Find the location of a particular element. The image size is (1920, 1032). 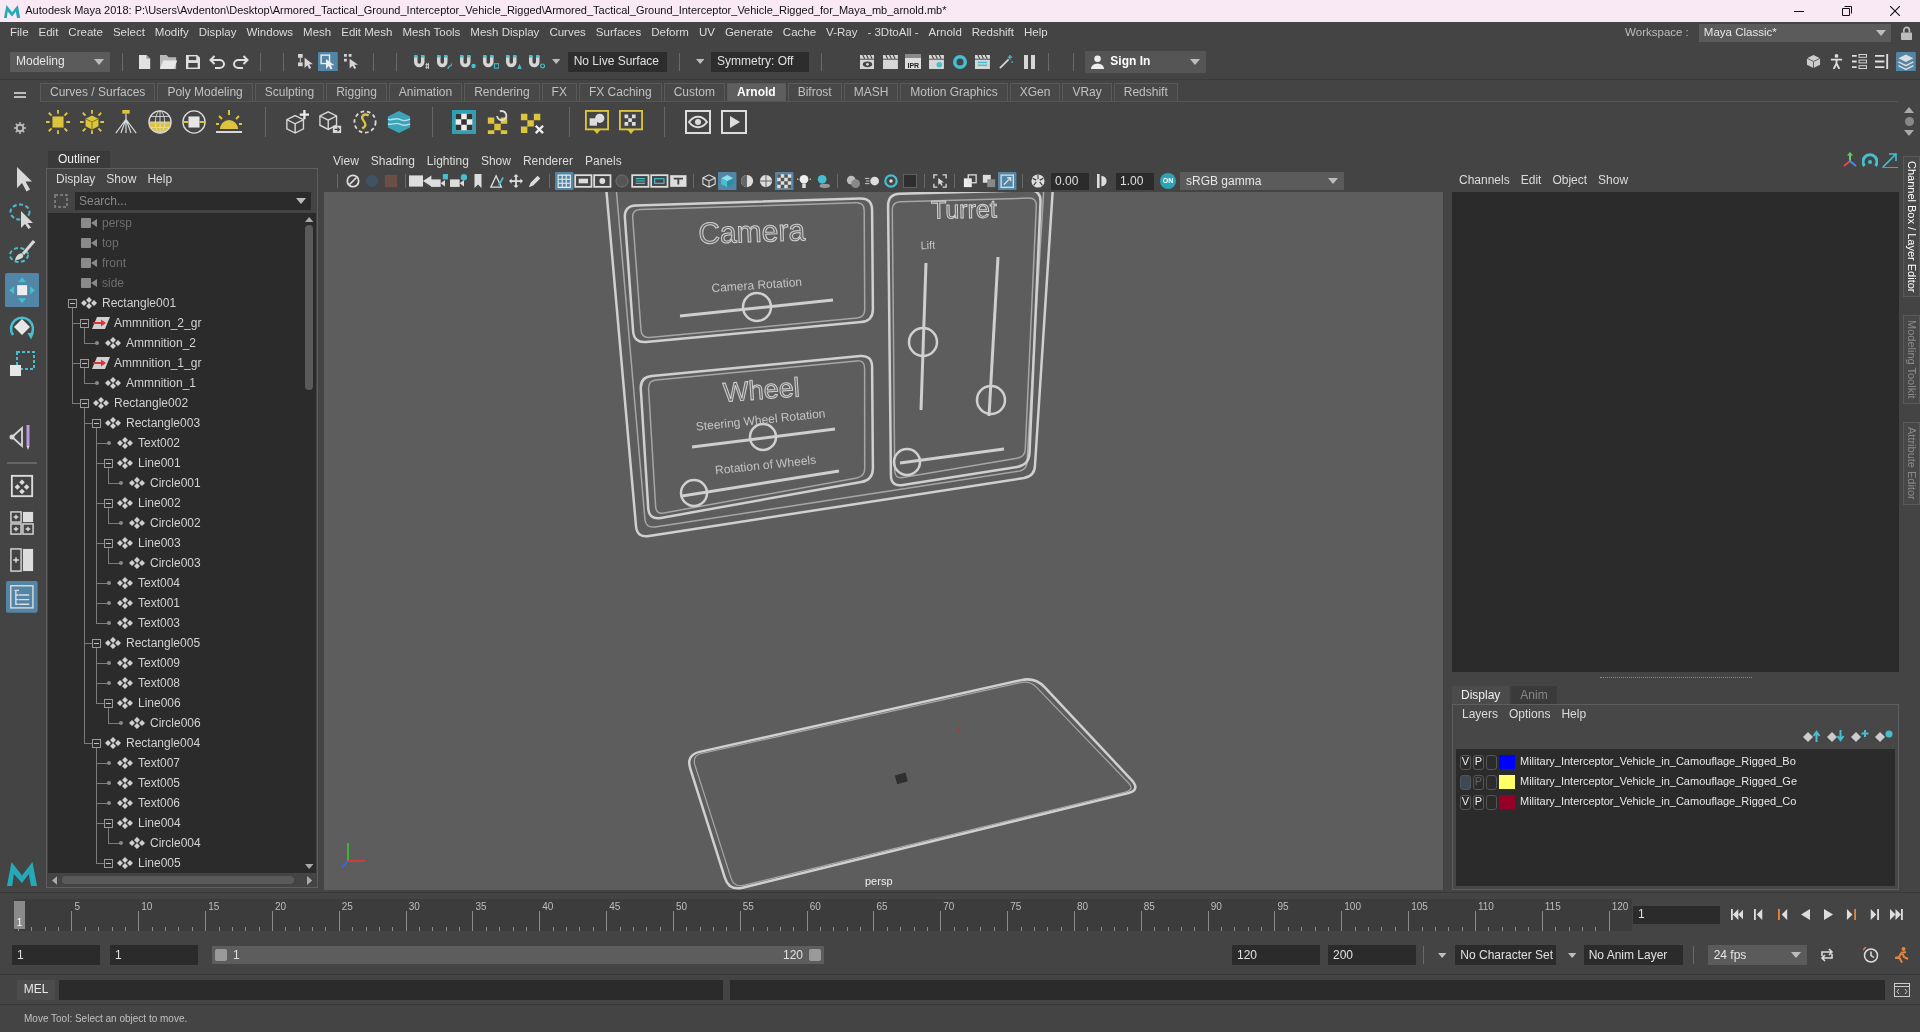

outliner-item: Ammnition_2 is located at coordinates (161, 343).